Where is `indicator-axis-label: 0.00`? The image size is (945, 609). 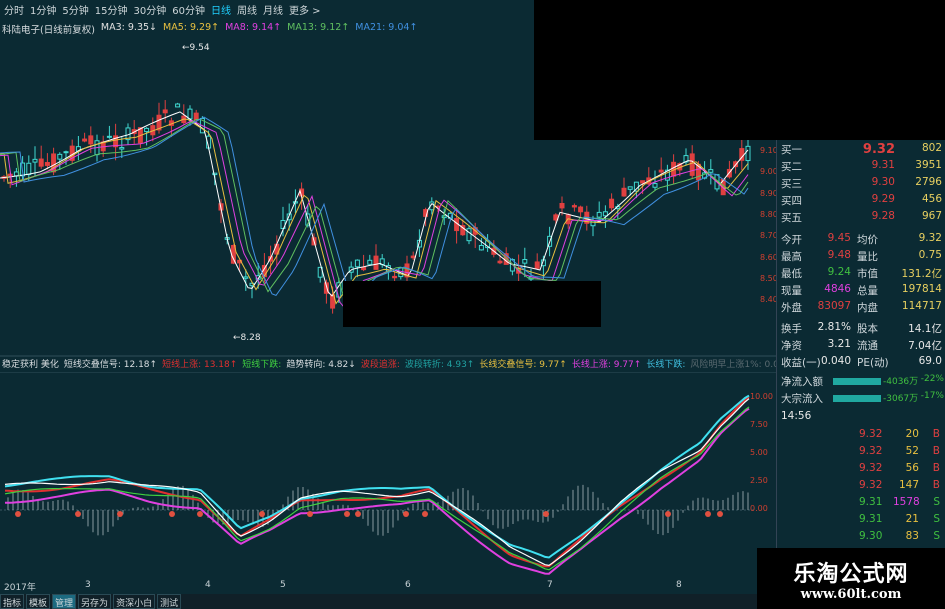 indicator-axis-label: 0.00 is located at coordinates (759, 508).